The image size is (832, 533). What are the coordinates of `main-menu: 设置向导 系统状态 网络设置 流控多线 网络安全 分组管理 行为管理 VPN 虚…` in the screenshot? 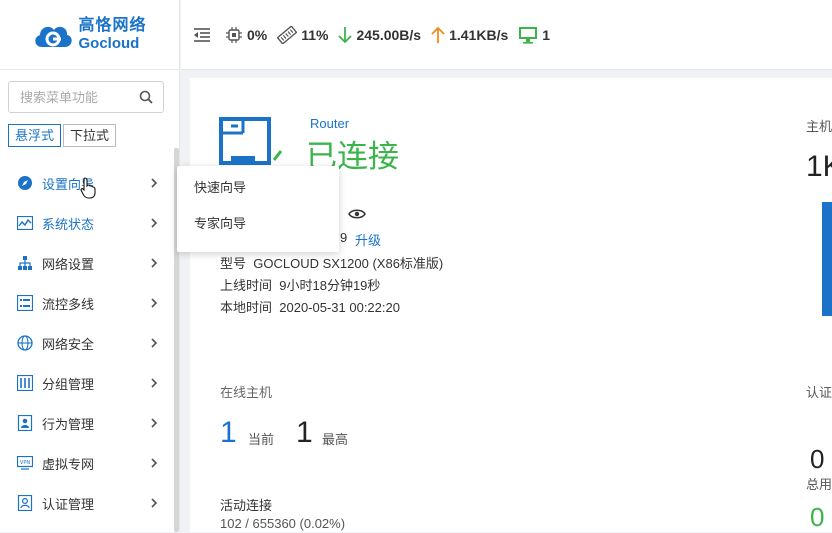 It's located at (86, 343).